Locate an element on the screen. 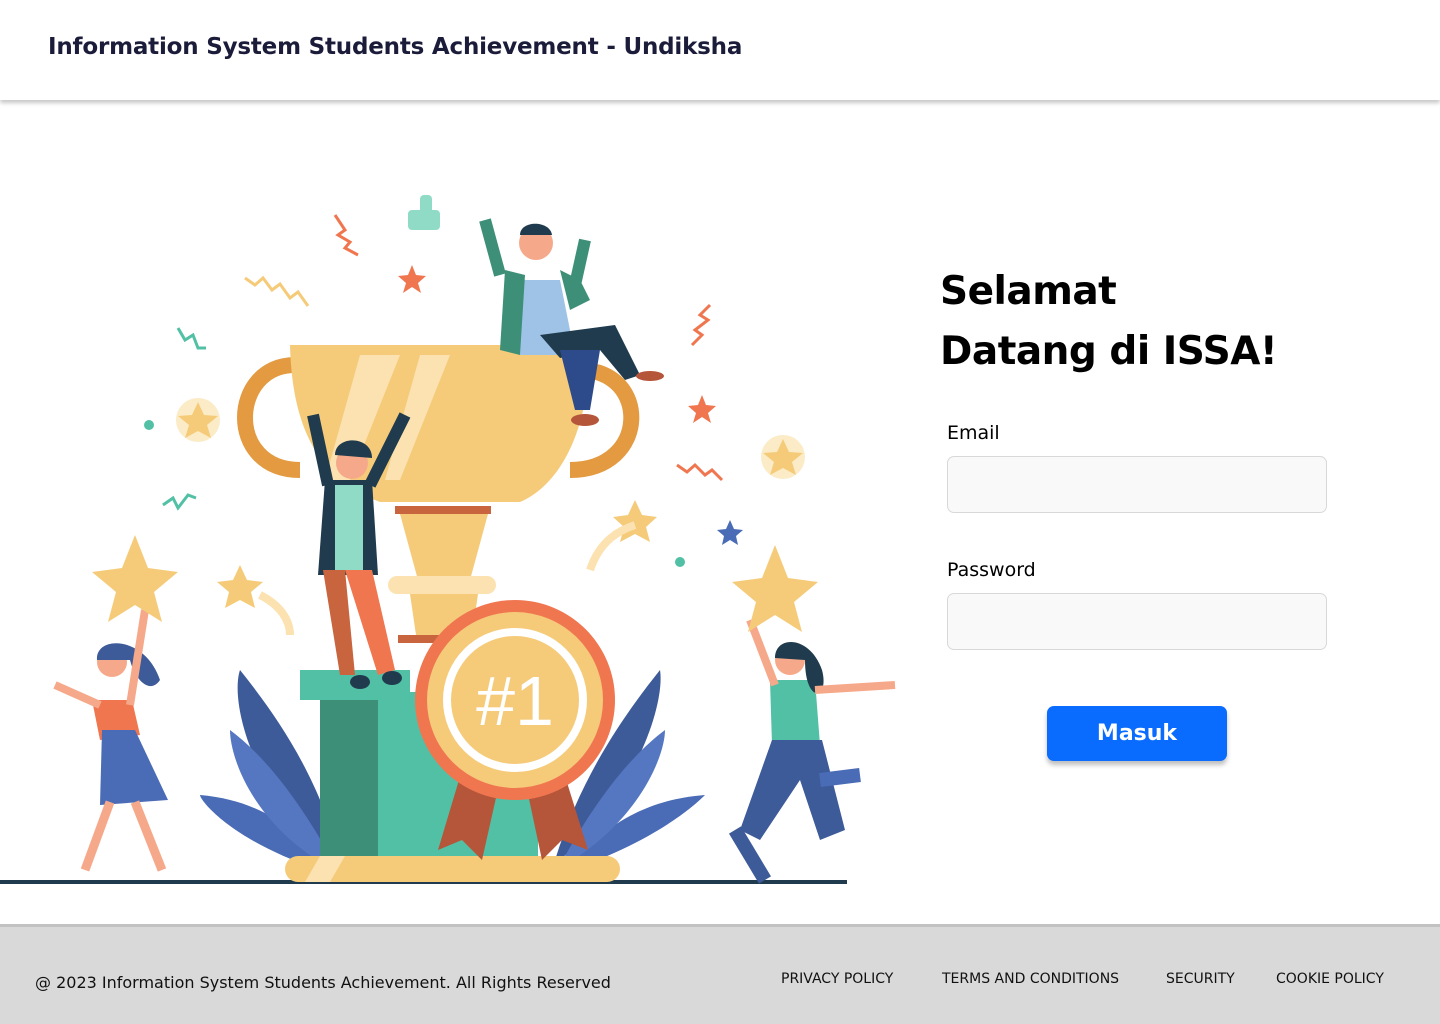  woman-right-figure is located at coordinates (812, 751).